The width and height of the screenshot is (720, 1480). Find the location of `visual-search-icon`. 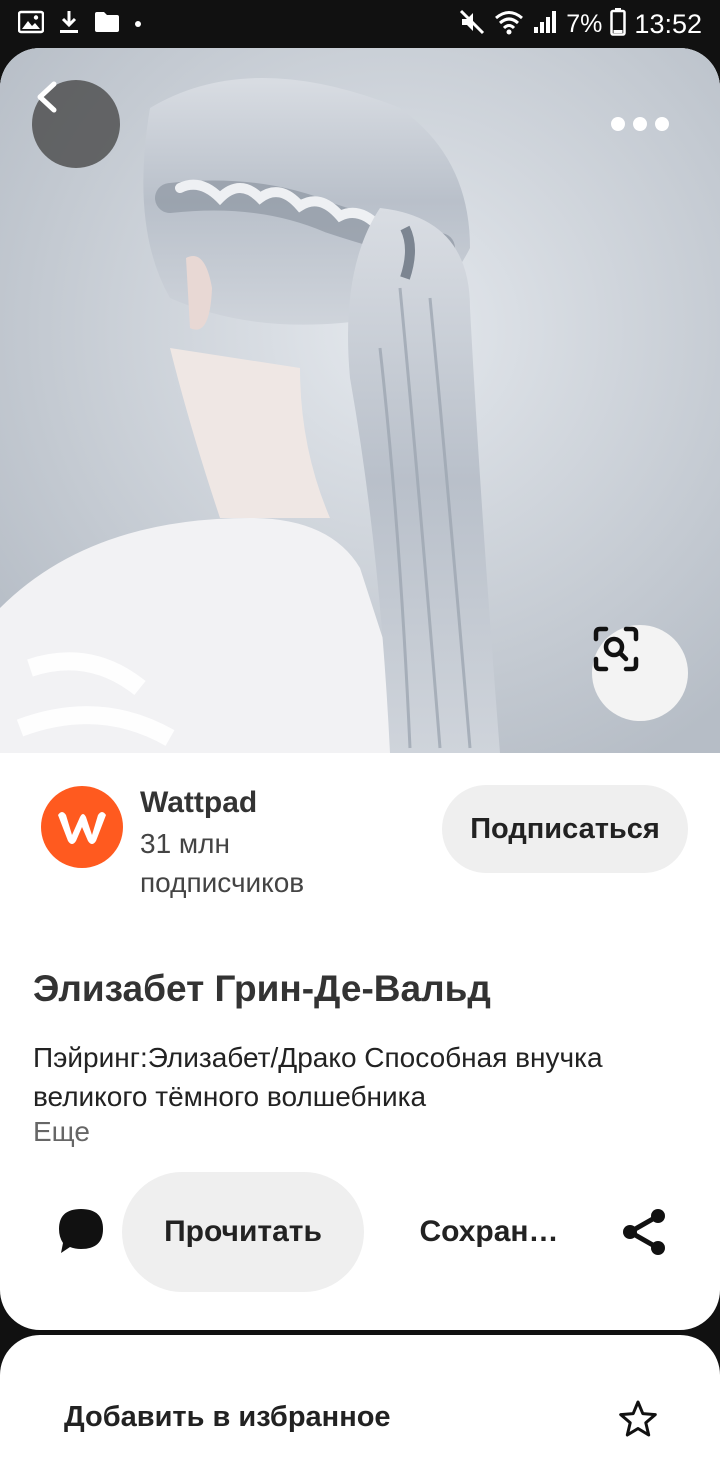

visual-search-icon is located at coordinates (616, 649).